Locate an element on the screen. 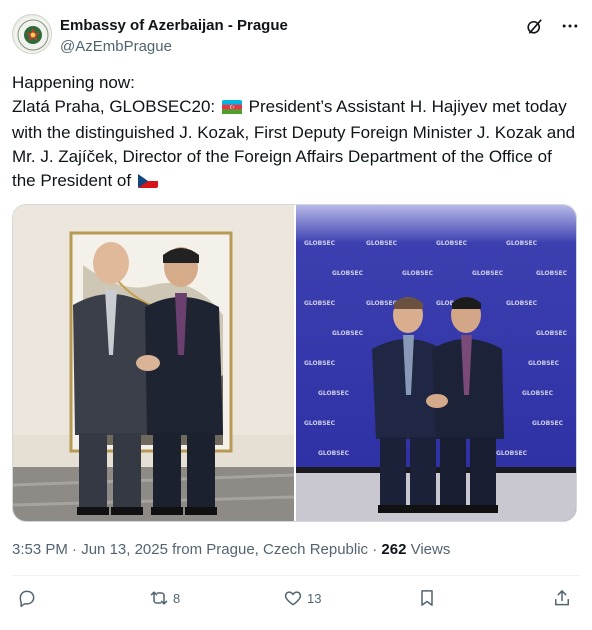  azerbaijan-flag-icon is located at coordinates (231, 109).